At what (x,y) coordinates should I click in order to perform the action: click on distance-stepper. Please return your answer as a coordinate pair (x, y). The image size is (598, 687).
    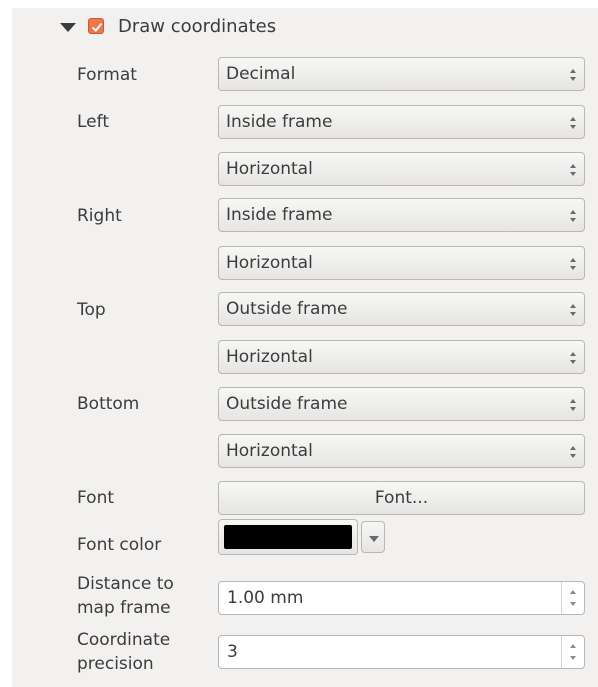
    Looking at the image, I should click on (572, 598).